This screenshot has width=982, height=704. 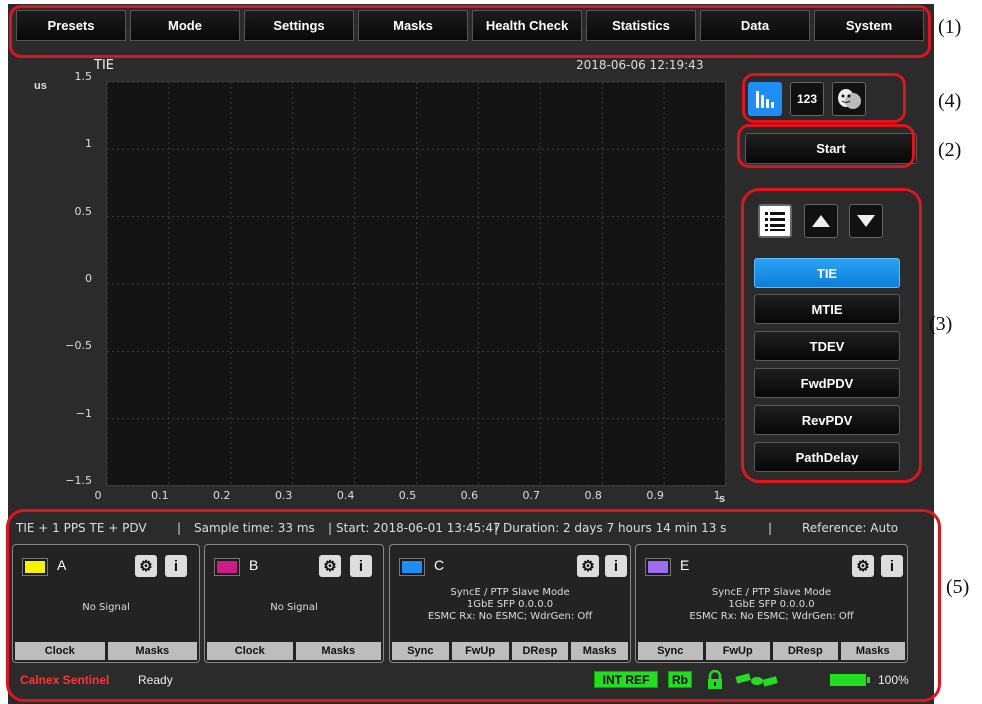 I want to click on y-axis-unit: us, so click(x=40, y=86).